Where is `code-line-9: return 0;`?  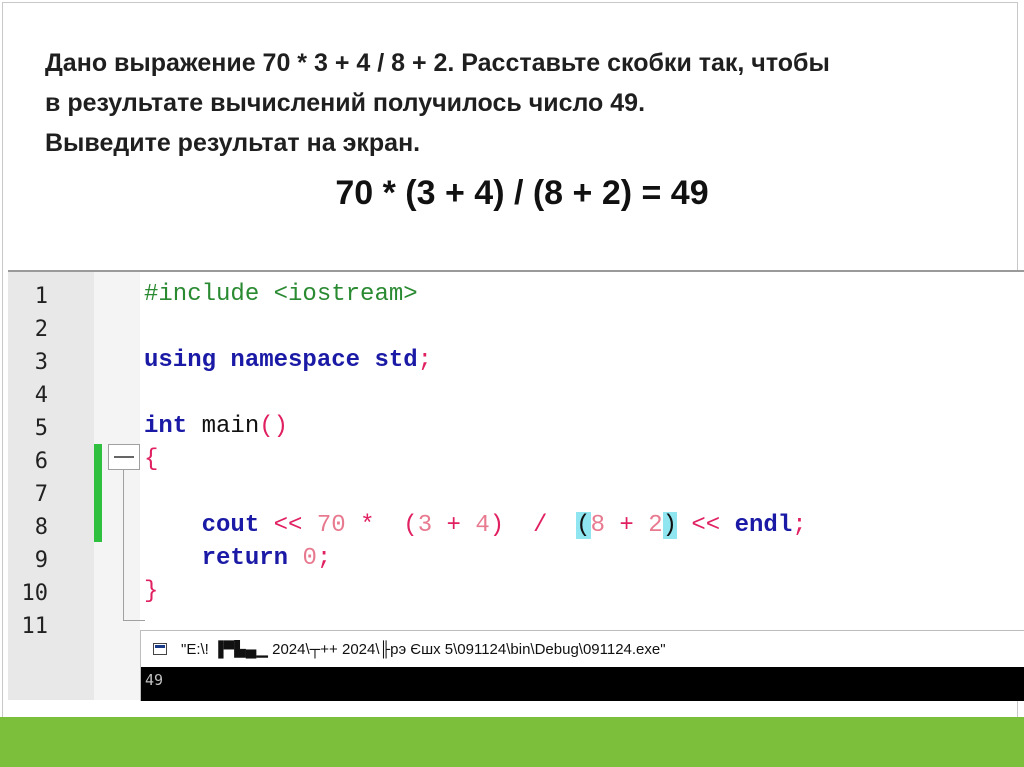
code-line-9: return 0; is located at coordinates (238, 558).